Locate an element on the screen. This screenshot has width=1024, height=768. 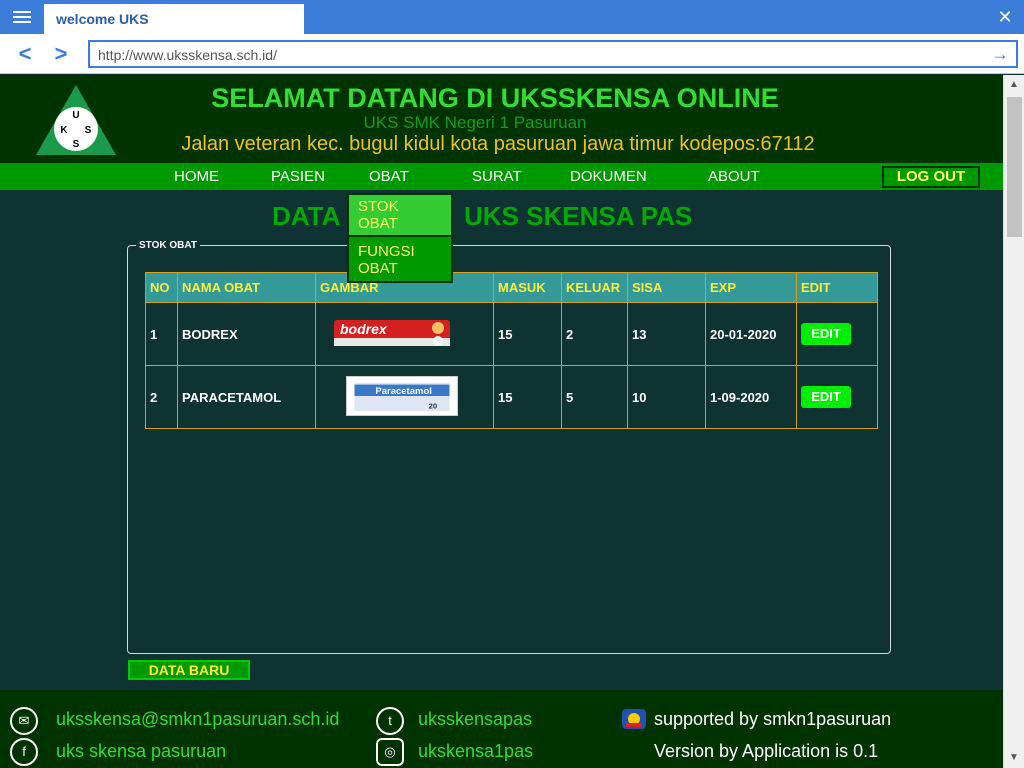
hamburger-icon is located at coordinates (22, 17).